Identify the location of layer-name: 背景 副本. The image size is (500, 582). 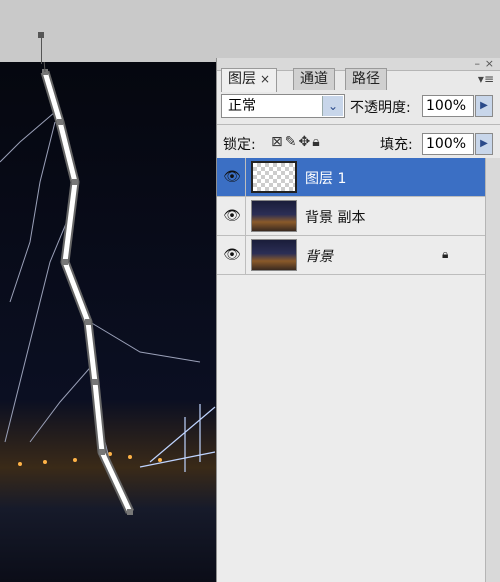
(335, 218).